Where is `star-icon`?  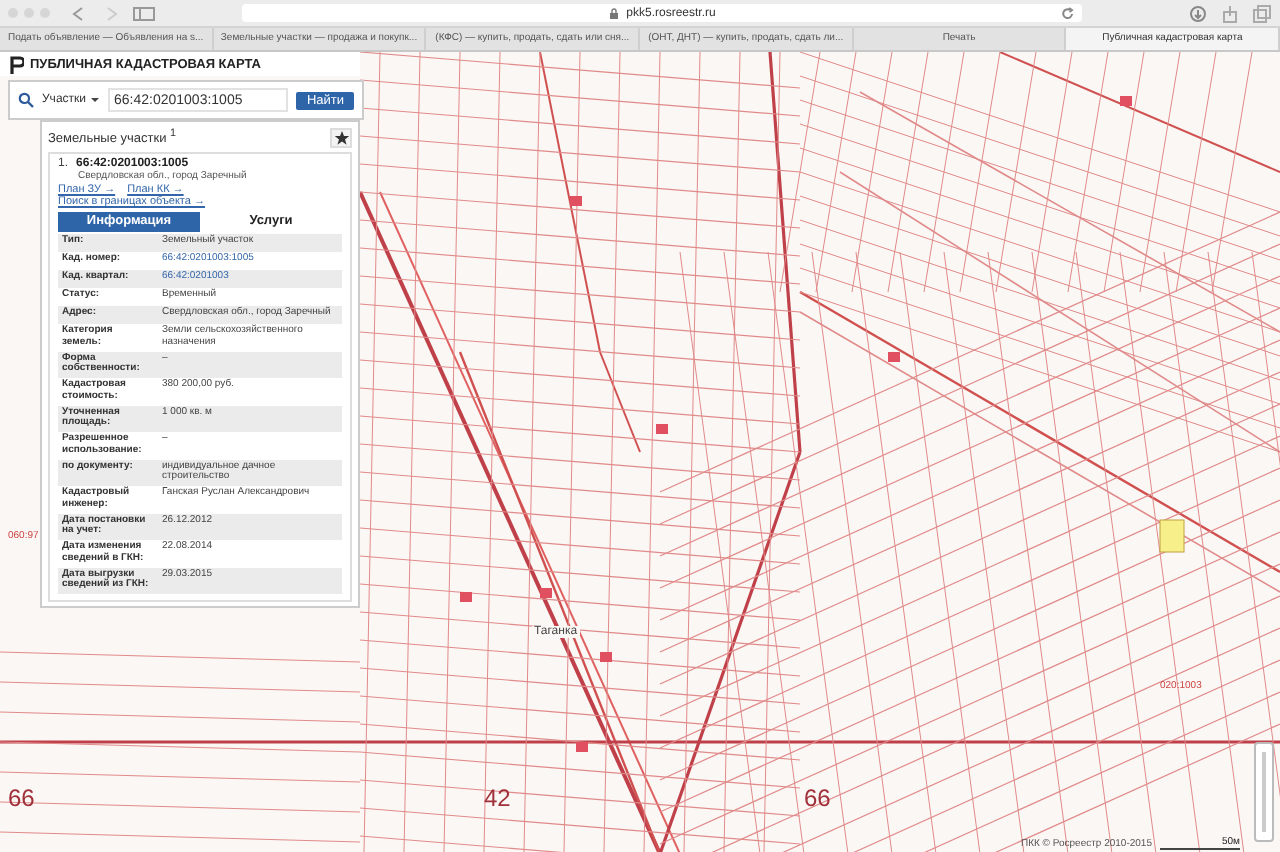 star-icon is located at coordinates (341, 137).